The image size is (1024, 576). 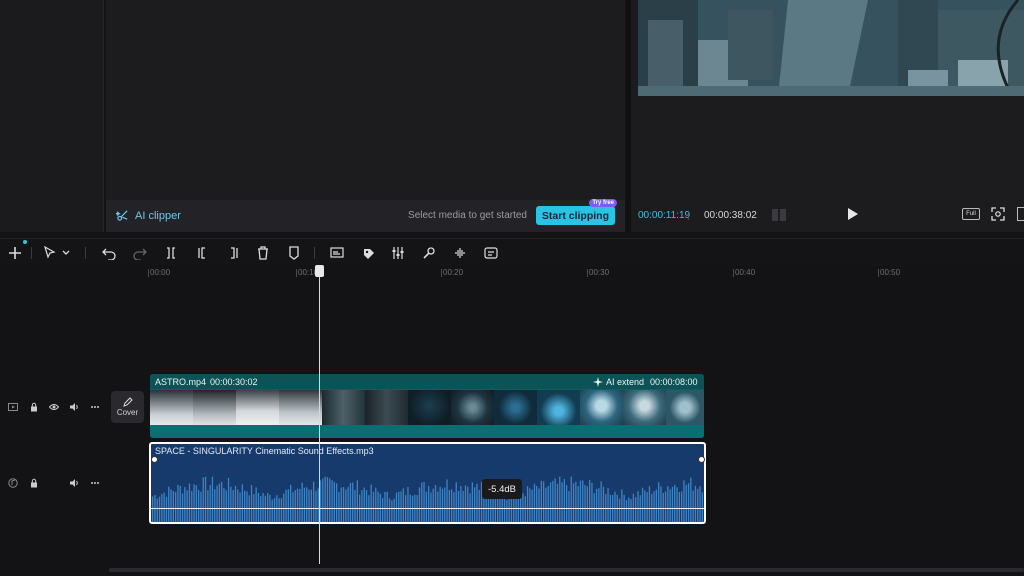 What do you see at coordinates (319, 417) in the screenshot?
I see `playhead` at bounding box center [319, 417].